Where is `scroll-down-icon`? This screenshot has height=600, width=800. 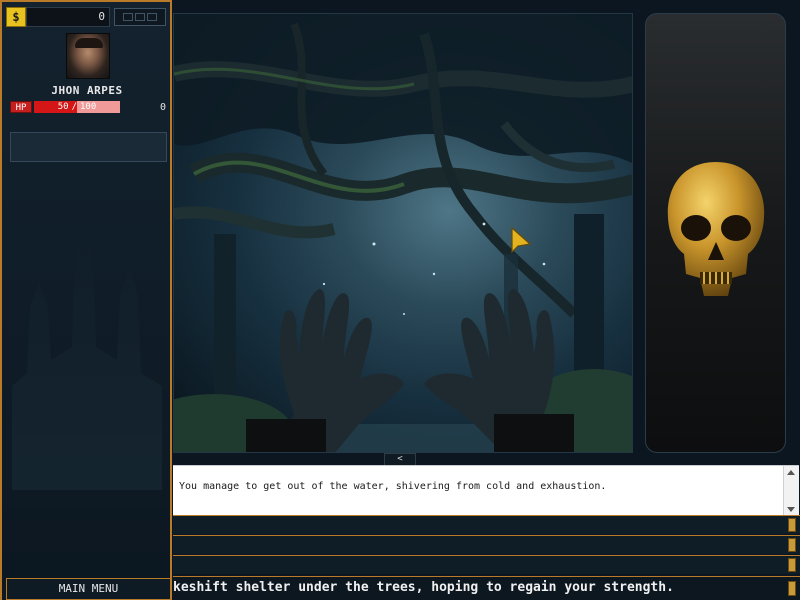 scroll-down-icon is located at coordinates (791, 509).